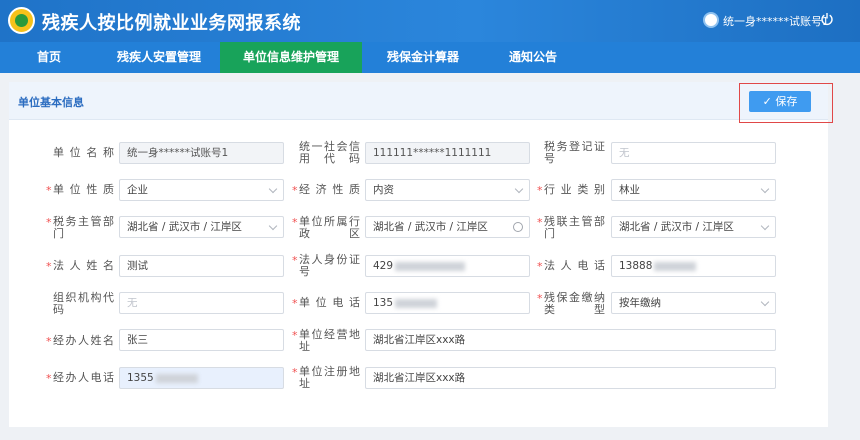  I want to click on unit-phone-value: 135, so click(383, 303).